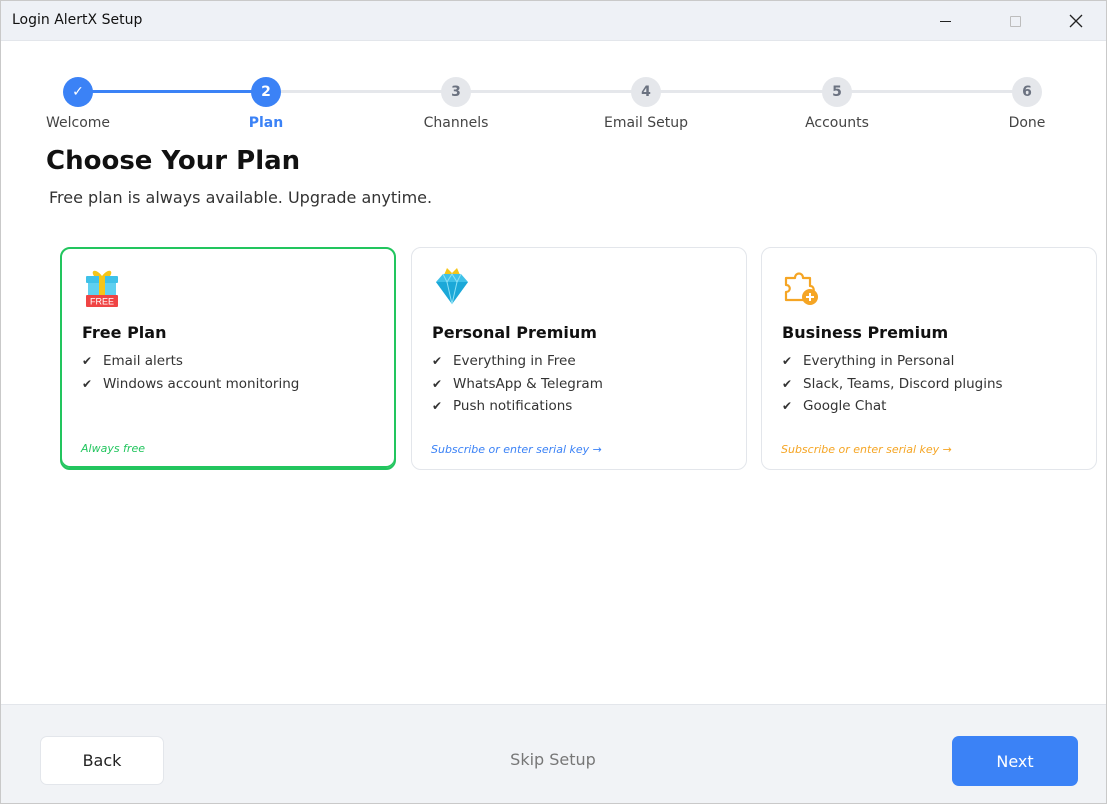 This screenshot has width=1107, height=804. Describe the element at coordinates (834, 406) in the screenshot. I see `feature-item: ✔ Google Chat` at that location.